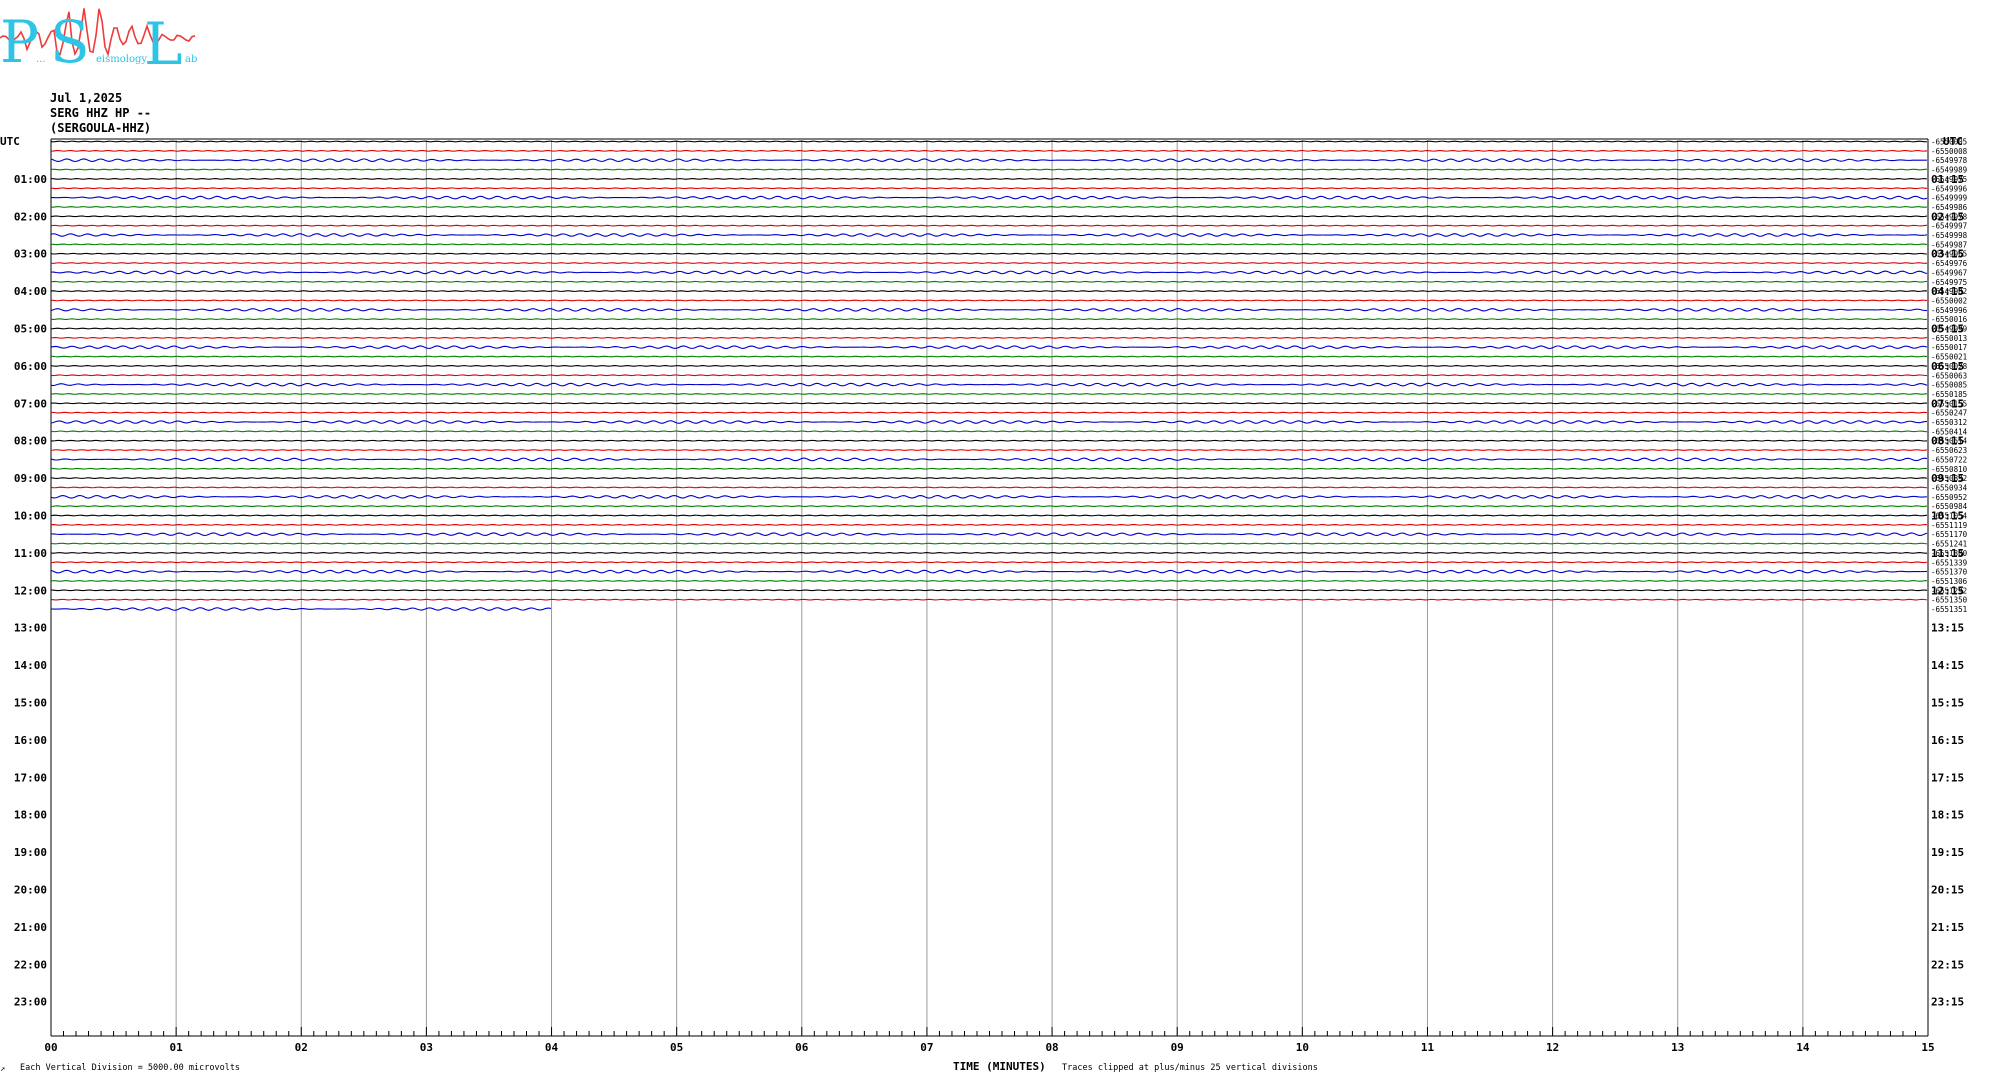 The width and height of the screenshot is (2010, 1080). I want to click on hour-label-right: 07:15, so click(1947, 403).